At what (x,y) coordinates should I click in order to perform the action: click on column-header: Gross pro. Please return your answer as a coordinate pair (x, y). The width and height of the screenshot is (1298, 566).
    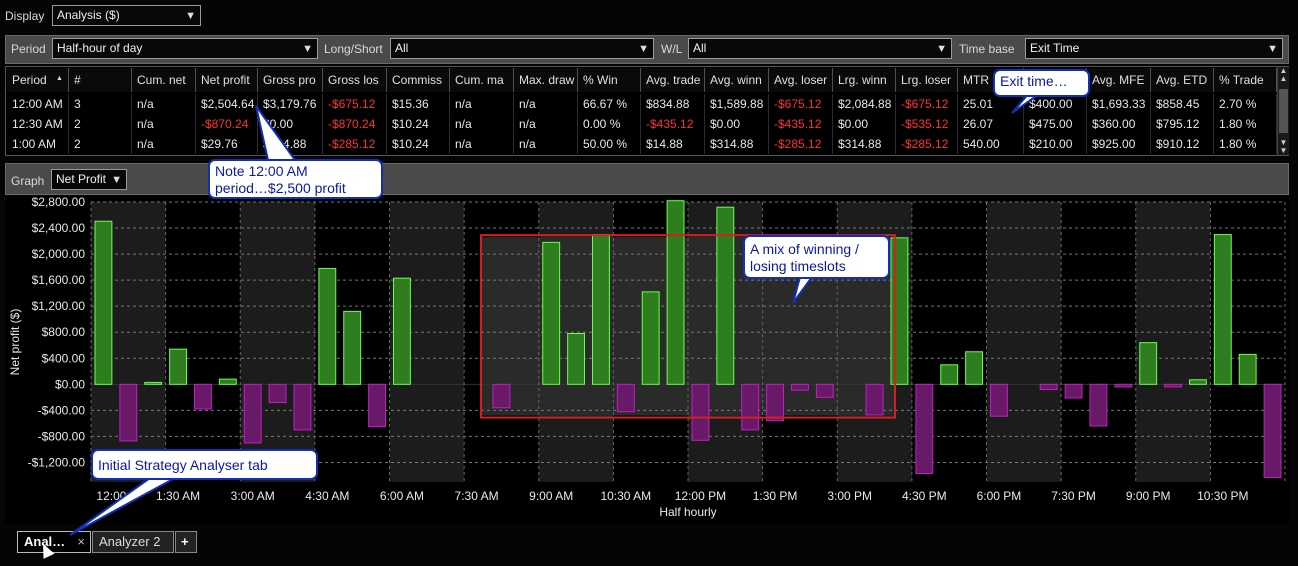
    Looking at the image, I should click on (290, 80).